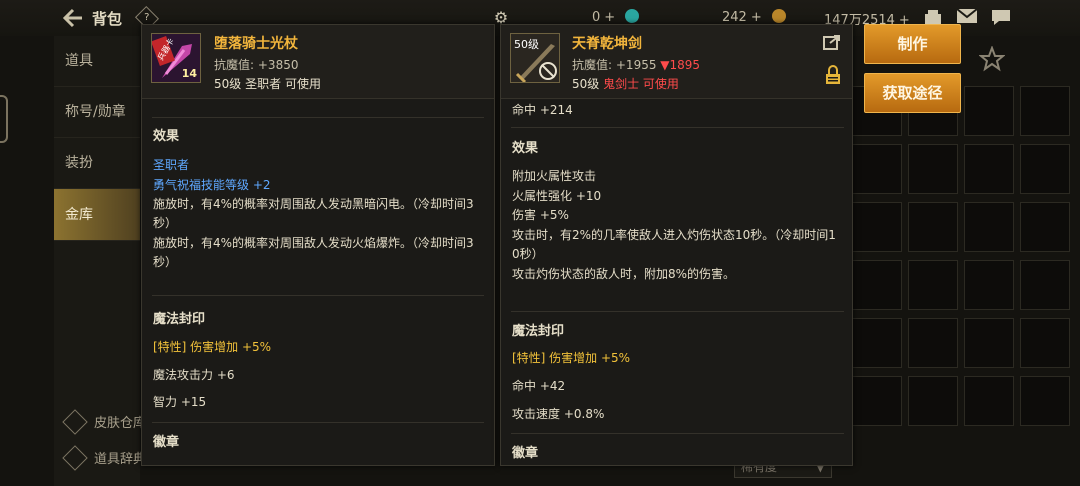 The image size is (1080, 486). What do you see at coordinates (557, 196) in the screenshot?
I see `effect-line: 火属性强化 +10` at bounding box center [557, 196].